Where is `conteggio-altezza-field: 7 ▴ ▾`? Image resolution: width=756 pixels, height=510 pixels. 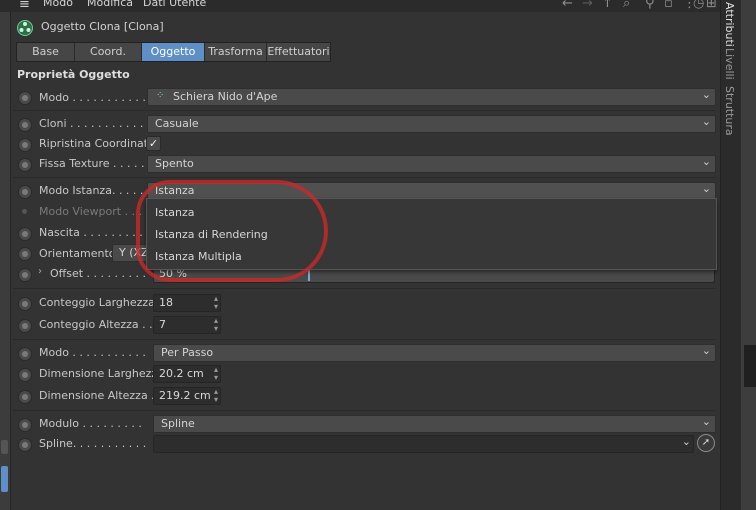
conteggio-altezza-field: 7 ▴ ▾ is located at coordinates (187, 325).